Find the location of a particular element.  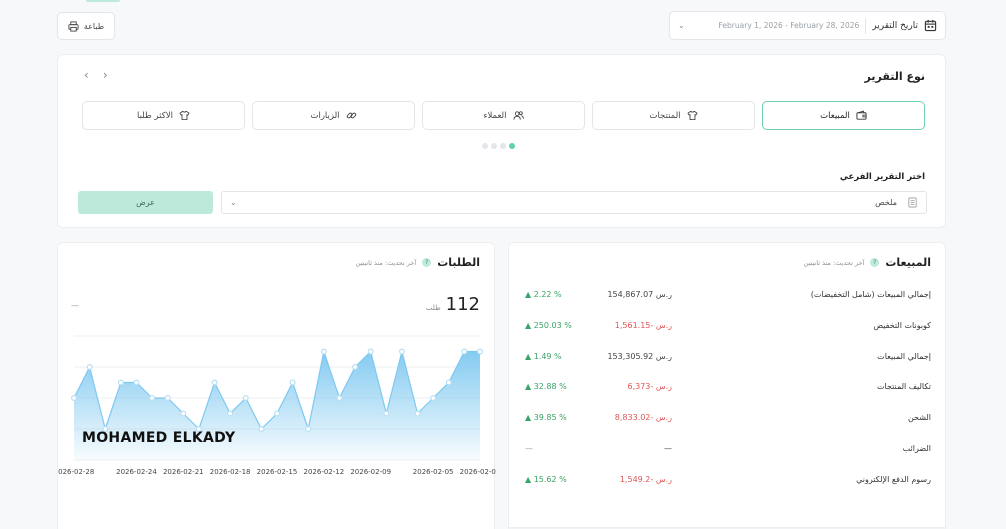

tab-top-ordered: الاكثر طلبا is located at coordinates (163, 115).